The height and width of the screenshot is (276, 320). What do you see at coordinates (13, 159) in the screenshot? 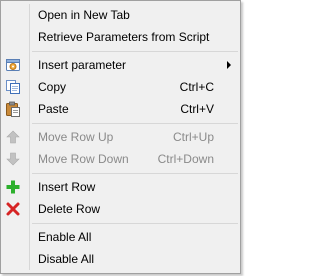
I see `arrow-down-icon` at bounding box center [13, 159].